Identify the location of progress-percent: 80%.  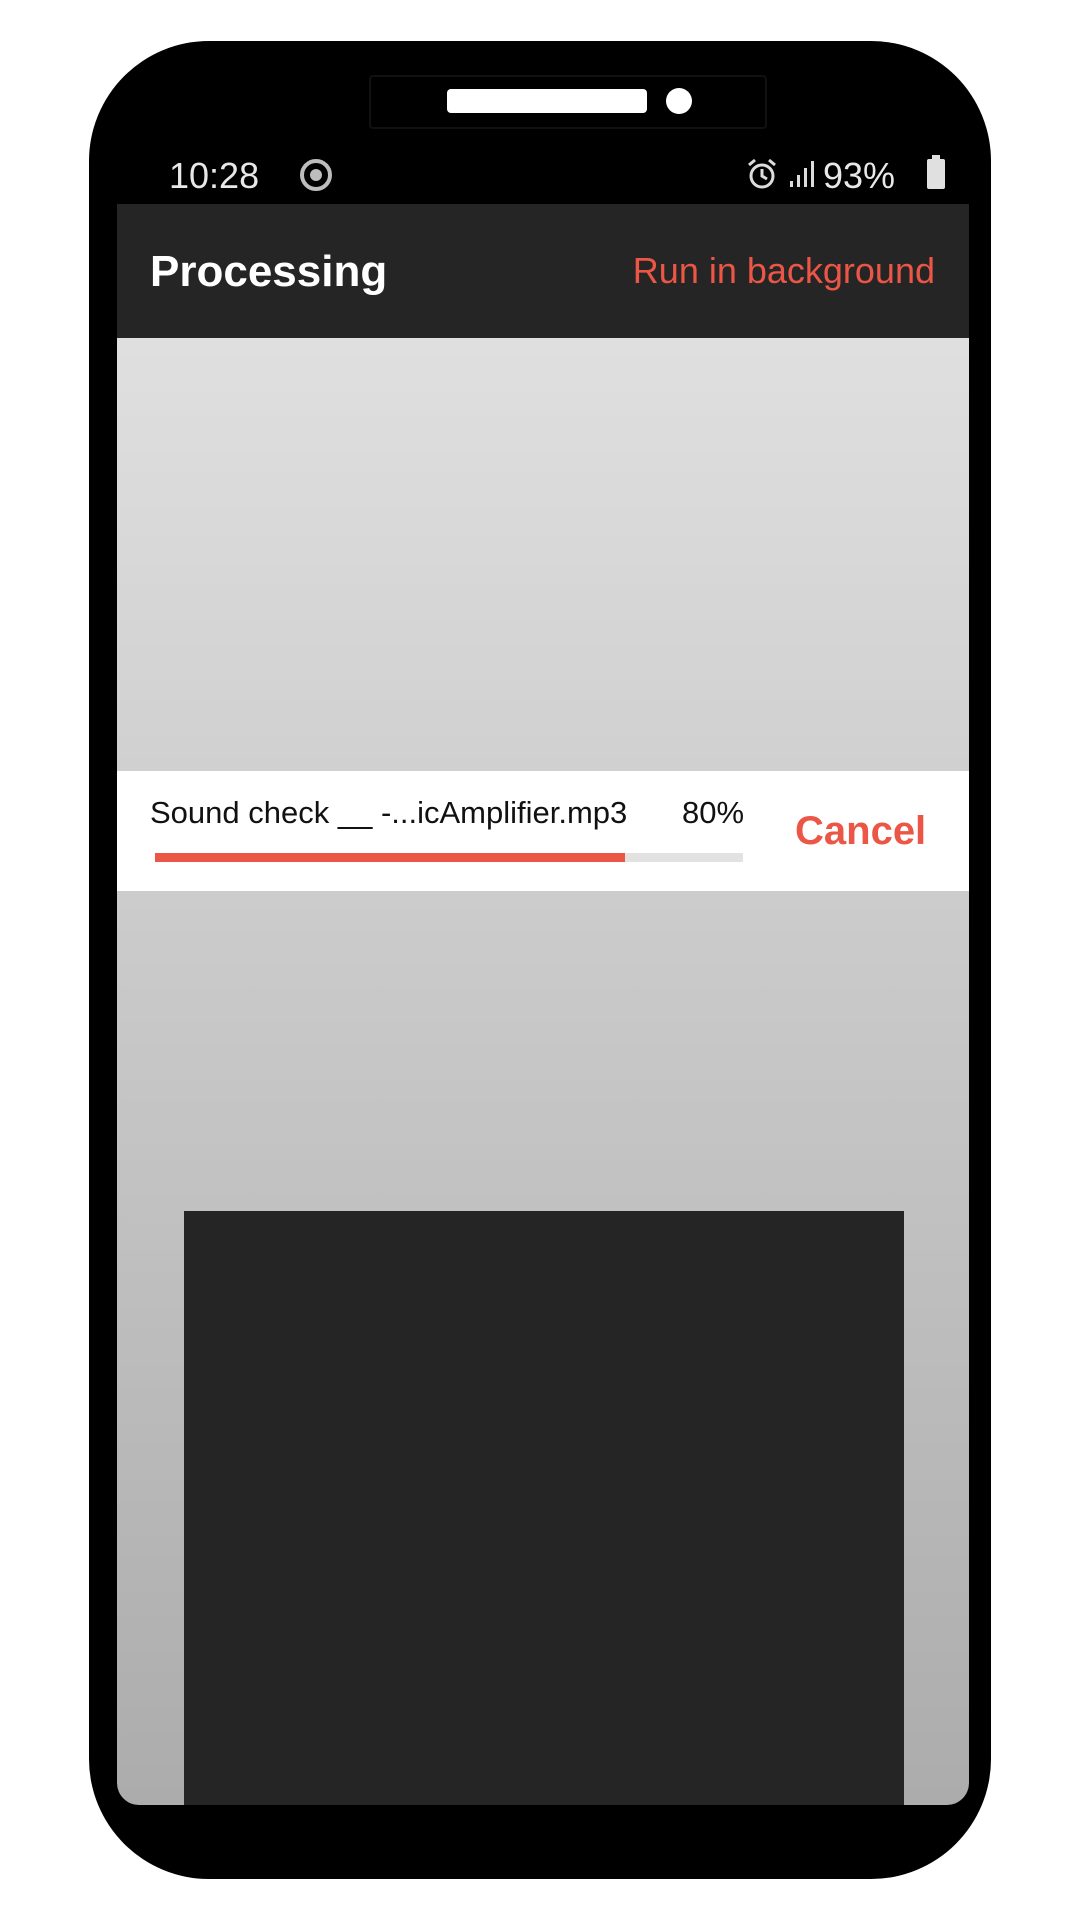
(713, 812).